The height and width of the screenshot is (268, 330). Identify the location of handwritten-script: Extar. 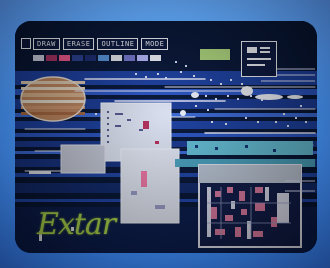
(76, 224).